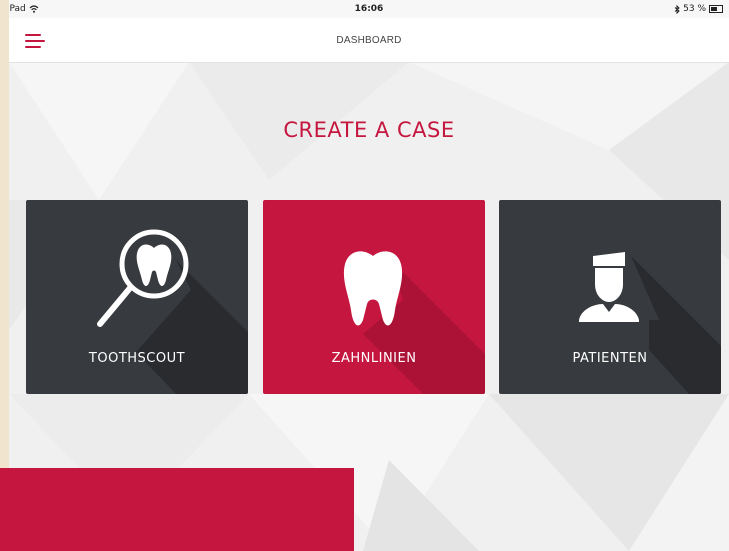  Describe the element at coordinates (369, 130) in the screenshot. I see `create-case-heading: CREATE A CASE` at that location.